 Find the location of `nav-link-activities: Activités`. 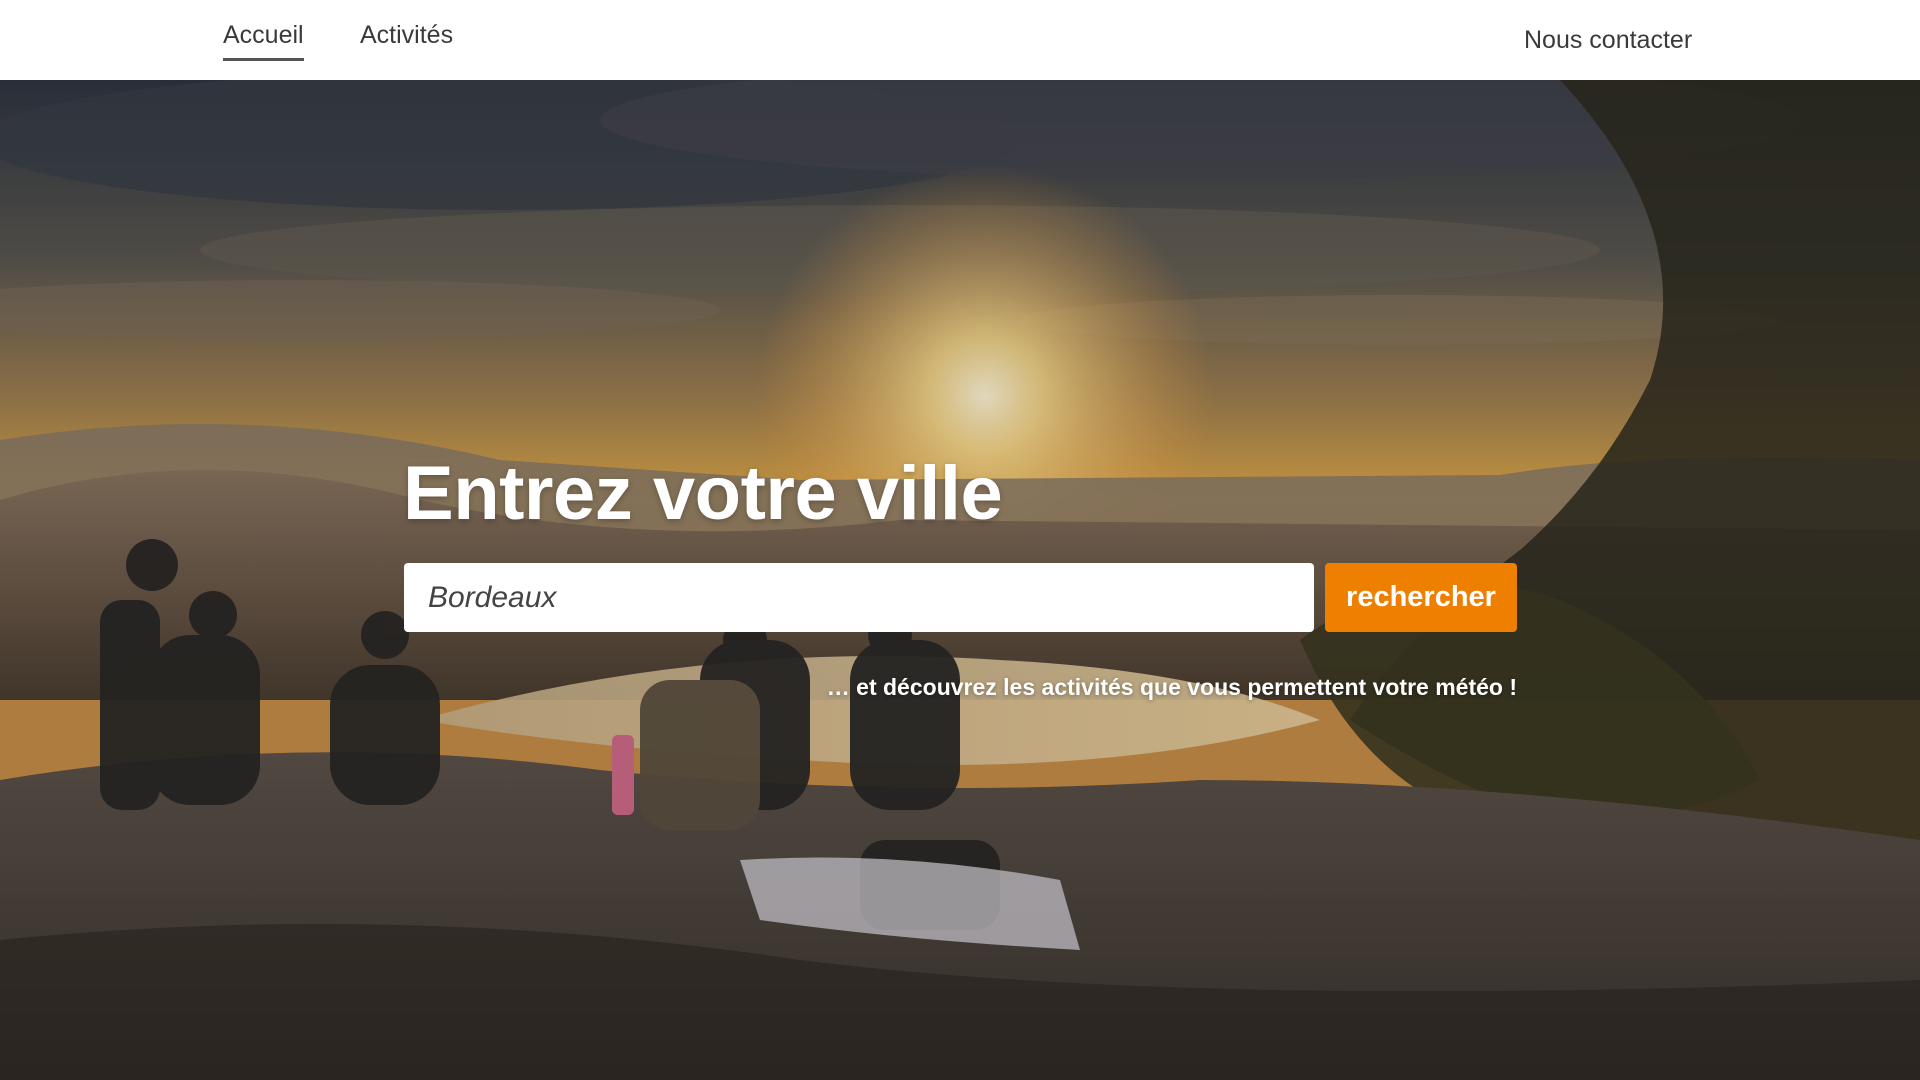

nav-link-activities: Activités is located at coordinates (406, 35).